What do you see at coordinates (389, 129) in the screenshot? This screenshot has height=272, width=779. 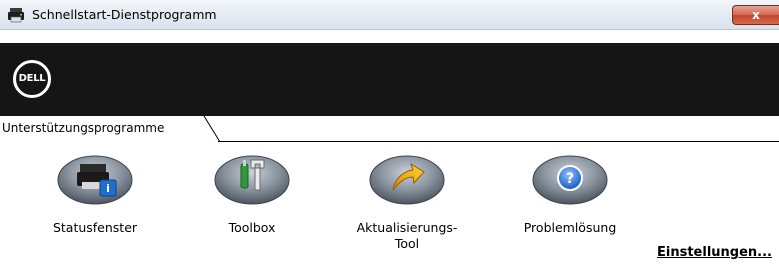 I see `tab-strip: Unterstützungsprogramme` at bounding box center [389, 129].